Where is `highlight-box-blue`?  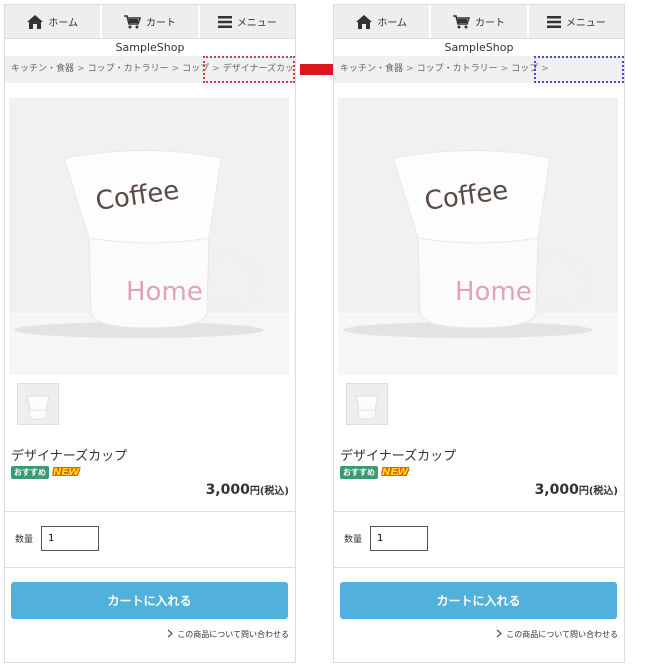
highlight-box-blue is located at coordinates (579, 69).